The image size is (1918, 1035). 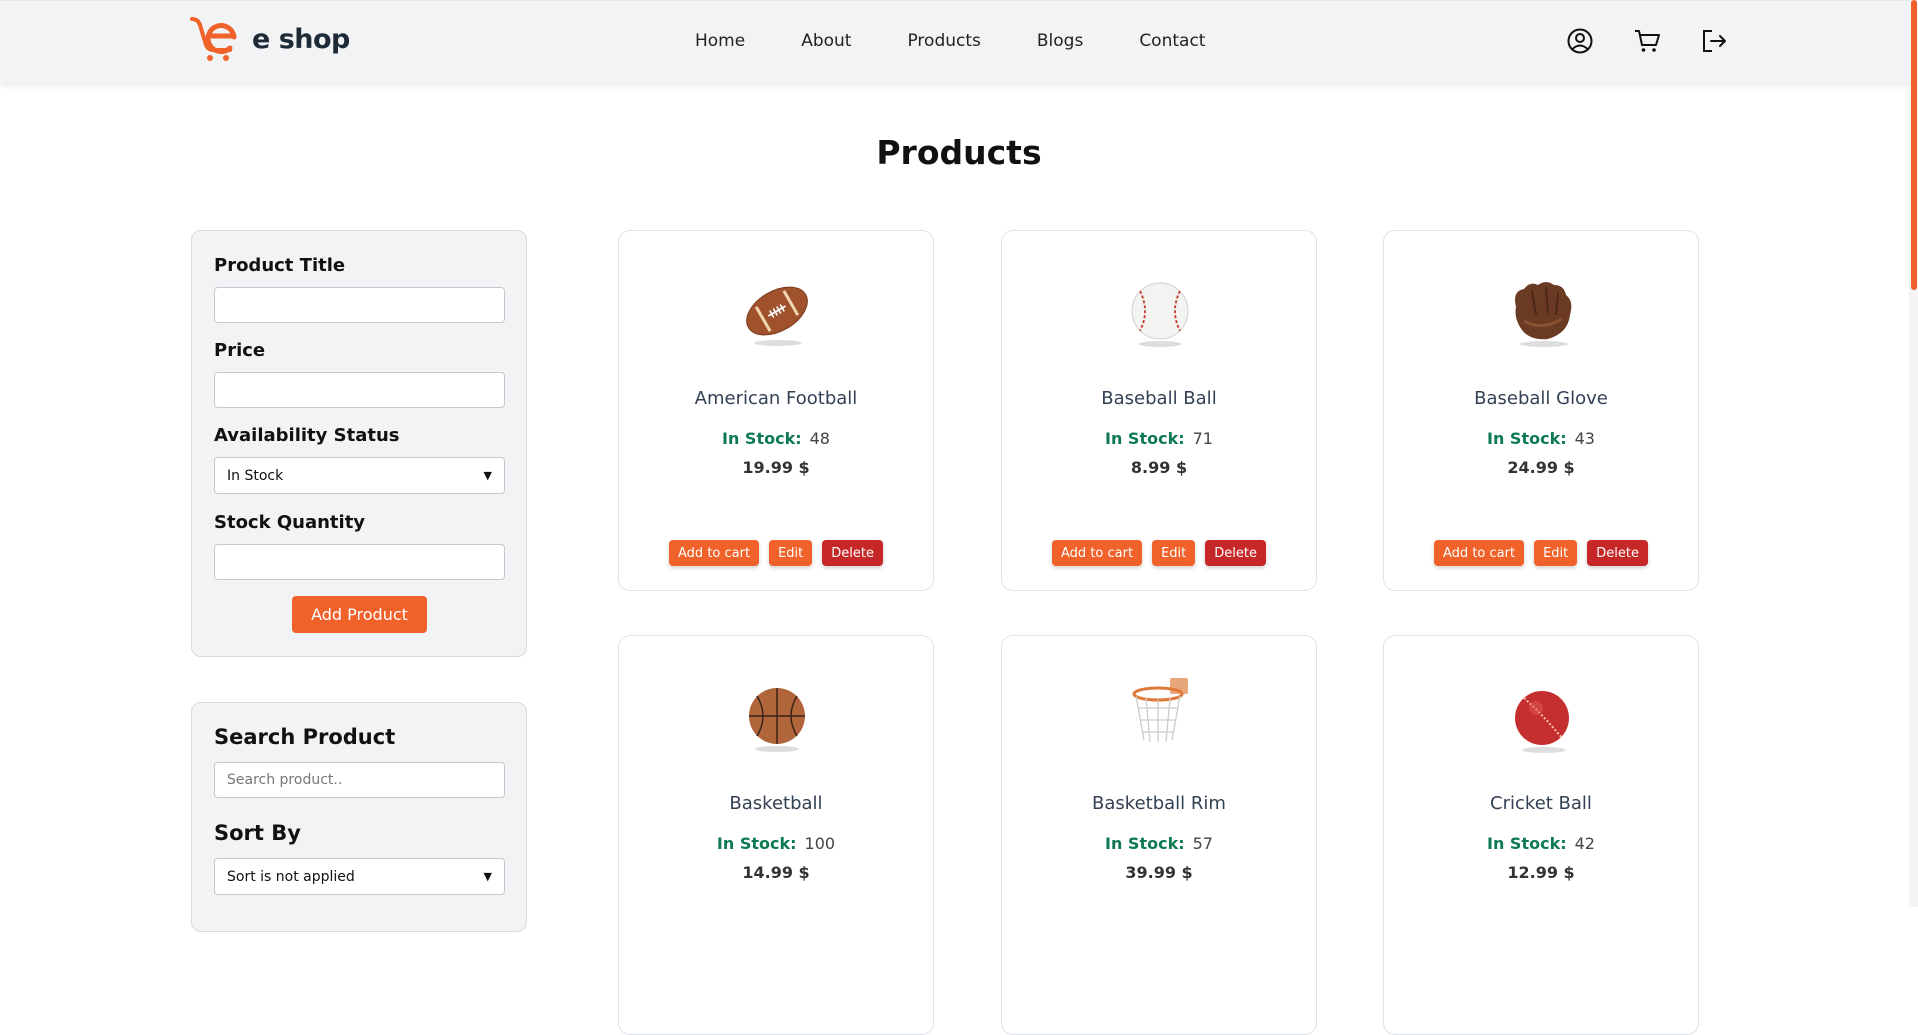 I want to click on price-label: Price, so click(x=240, y=350).